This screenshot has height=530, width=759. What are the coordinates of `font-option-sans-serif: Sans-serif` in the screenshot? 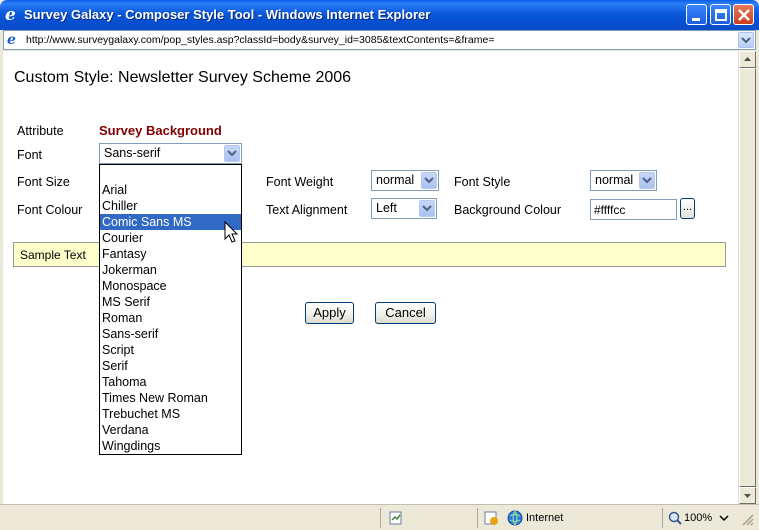 It's located at (170, 334).